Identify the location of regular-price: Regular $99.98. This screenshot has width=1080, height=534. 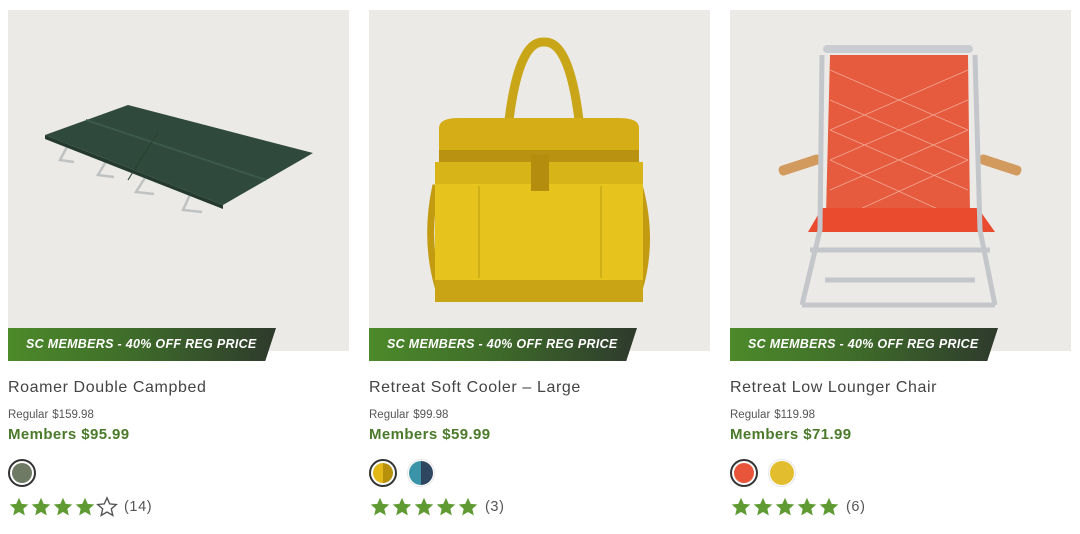
(408, 415).